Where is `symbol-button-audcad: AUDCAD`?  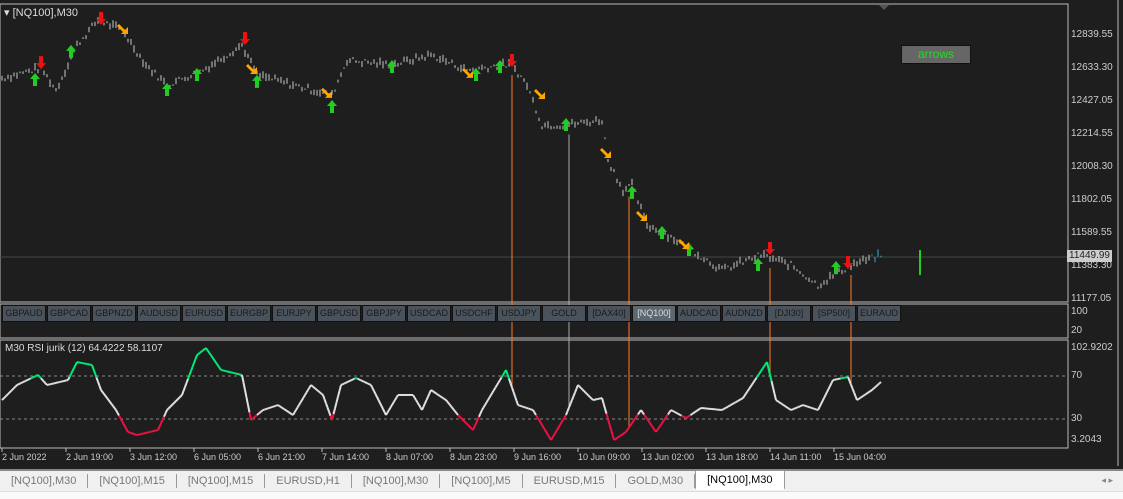 symbol-button-audcad: AUDCAD is located at coordinates (699, 313).